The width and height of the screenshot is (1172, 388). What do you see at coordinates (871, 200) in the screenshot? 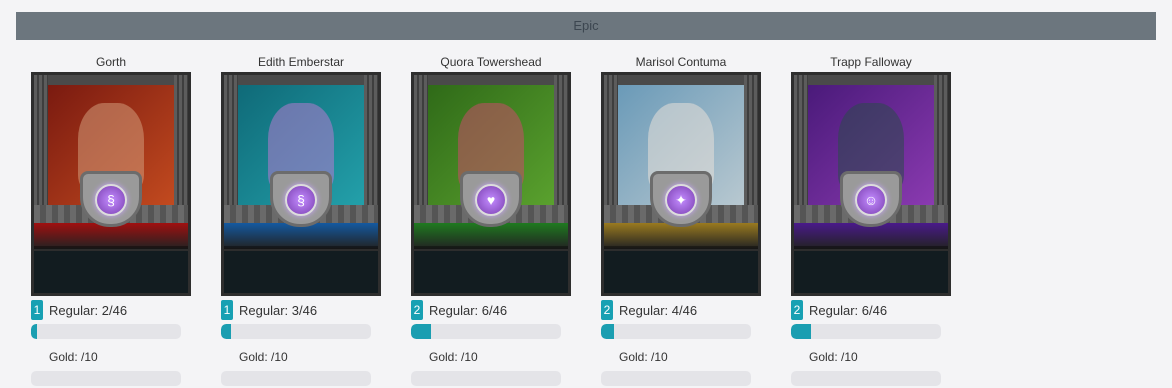
I see `element-icon: ☺` at bounding box center [871, 200].